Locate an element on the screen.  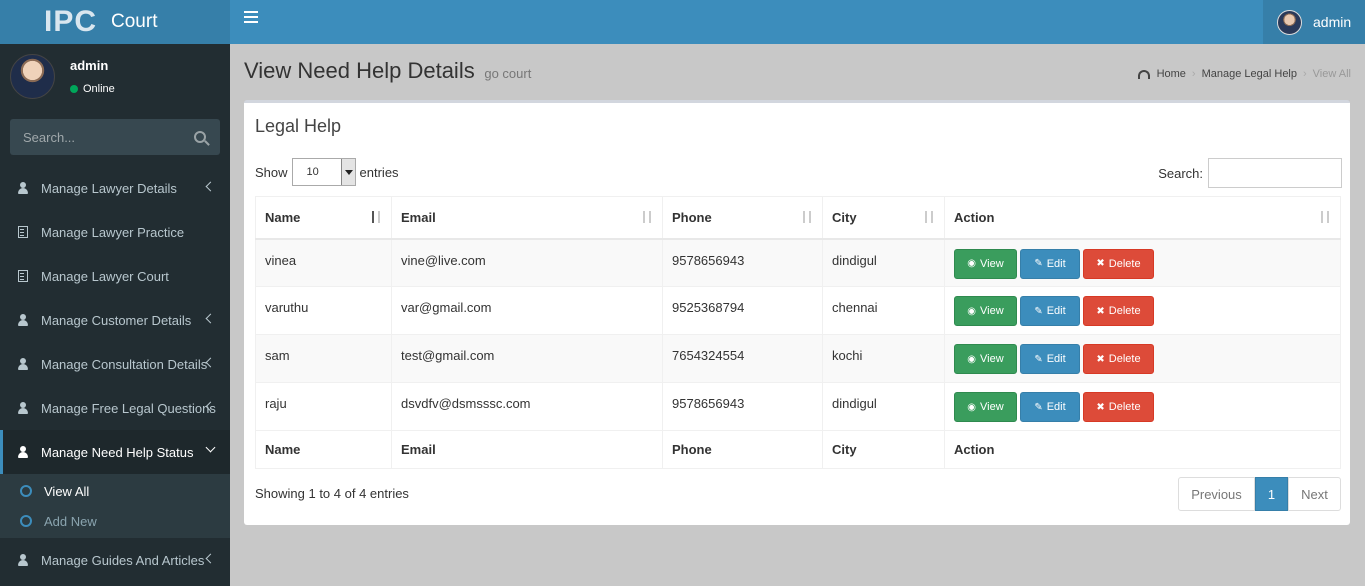
next-page-button: Next is located at coordinates (1314, 494).